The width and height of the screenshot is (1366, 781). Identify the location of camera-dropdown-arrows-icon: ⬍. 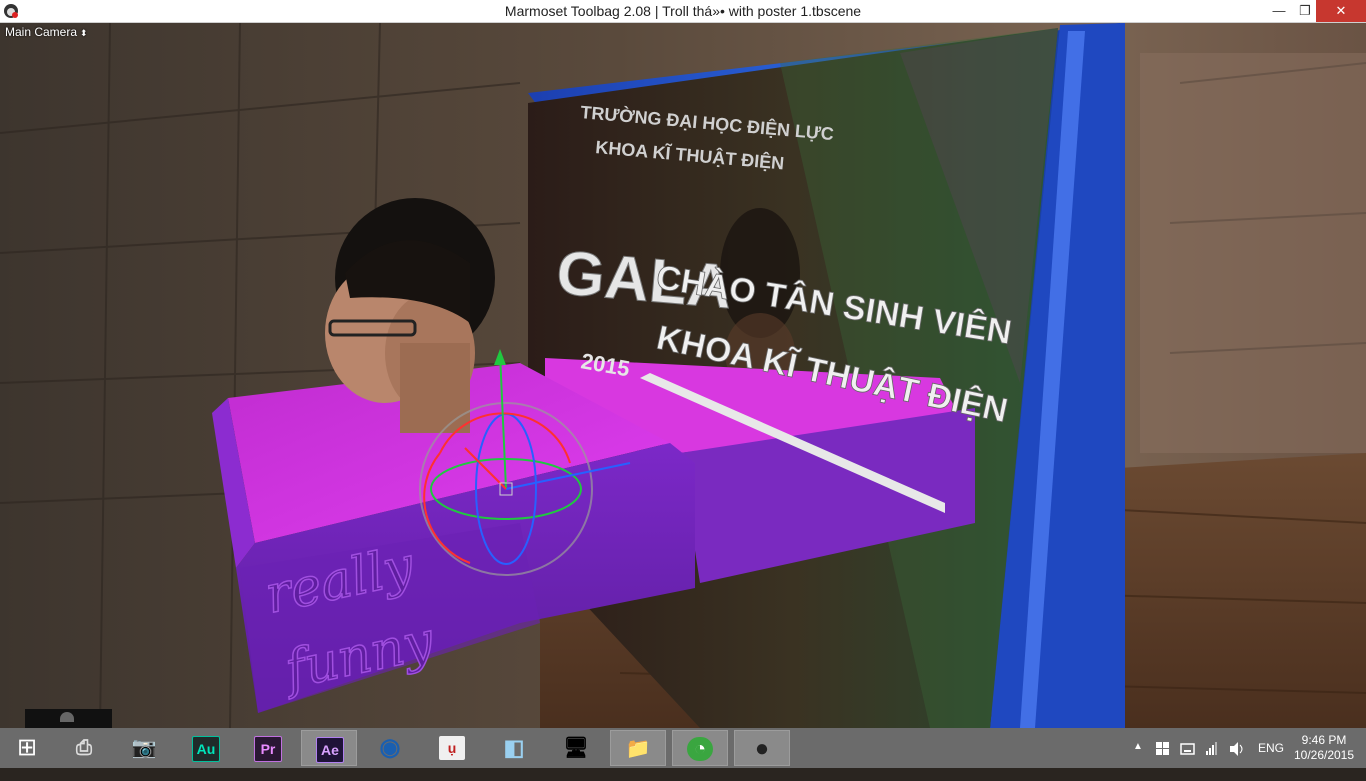
(84, 33).